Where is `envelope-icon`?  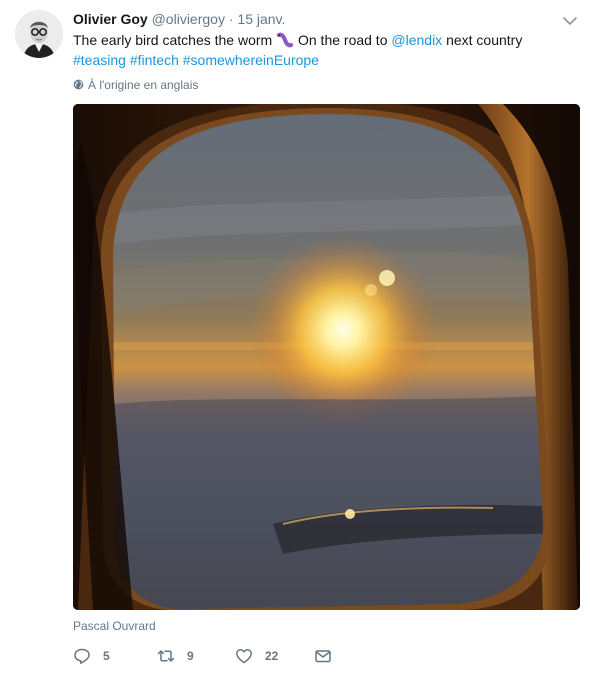
envelope-icon is located at coordinates (323, 656).